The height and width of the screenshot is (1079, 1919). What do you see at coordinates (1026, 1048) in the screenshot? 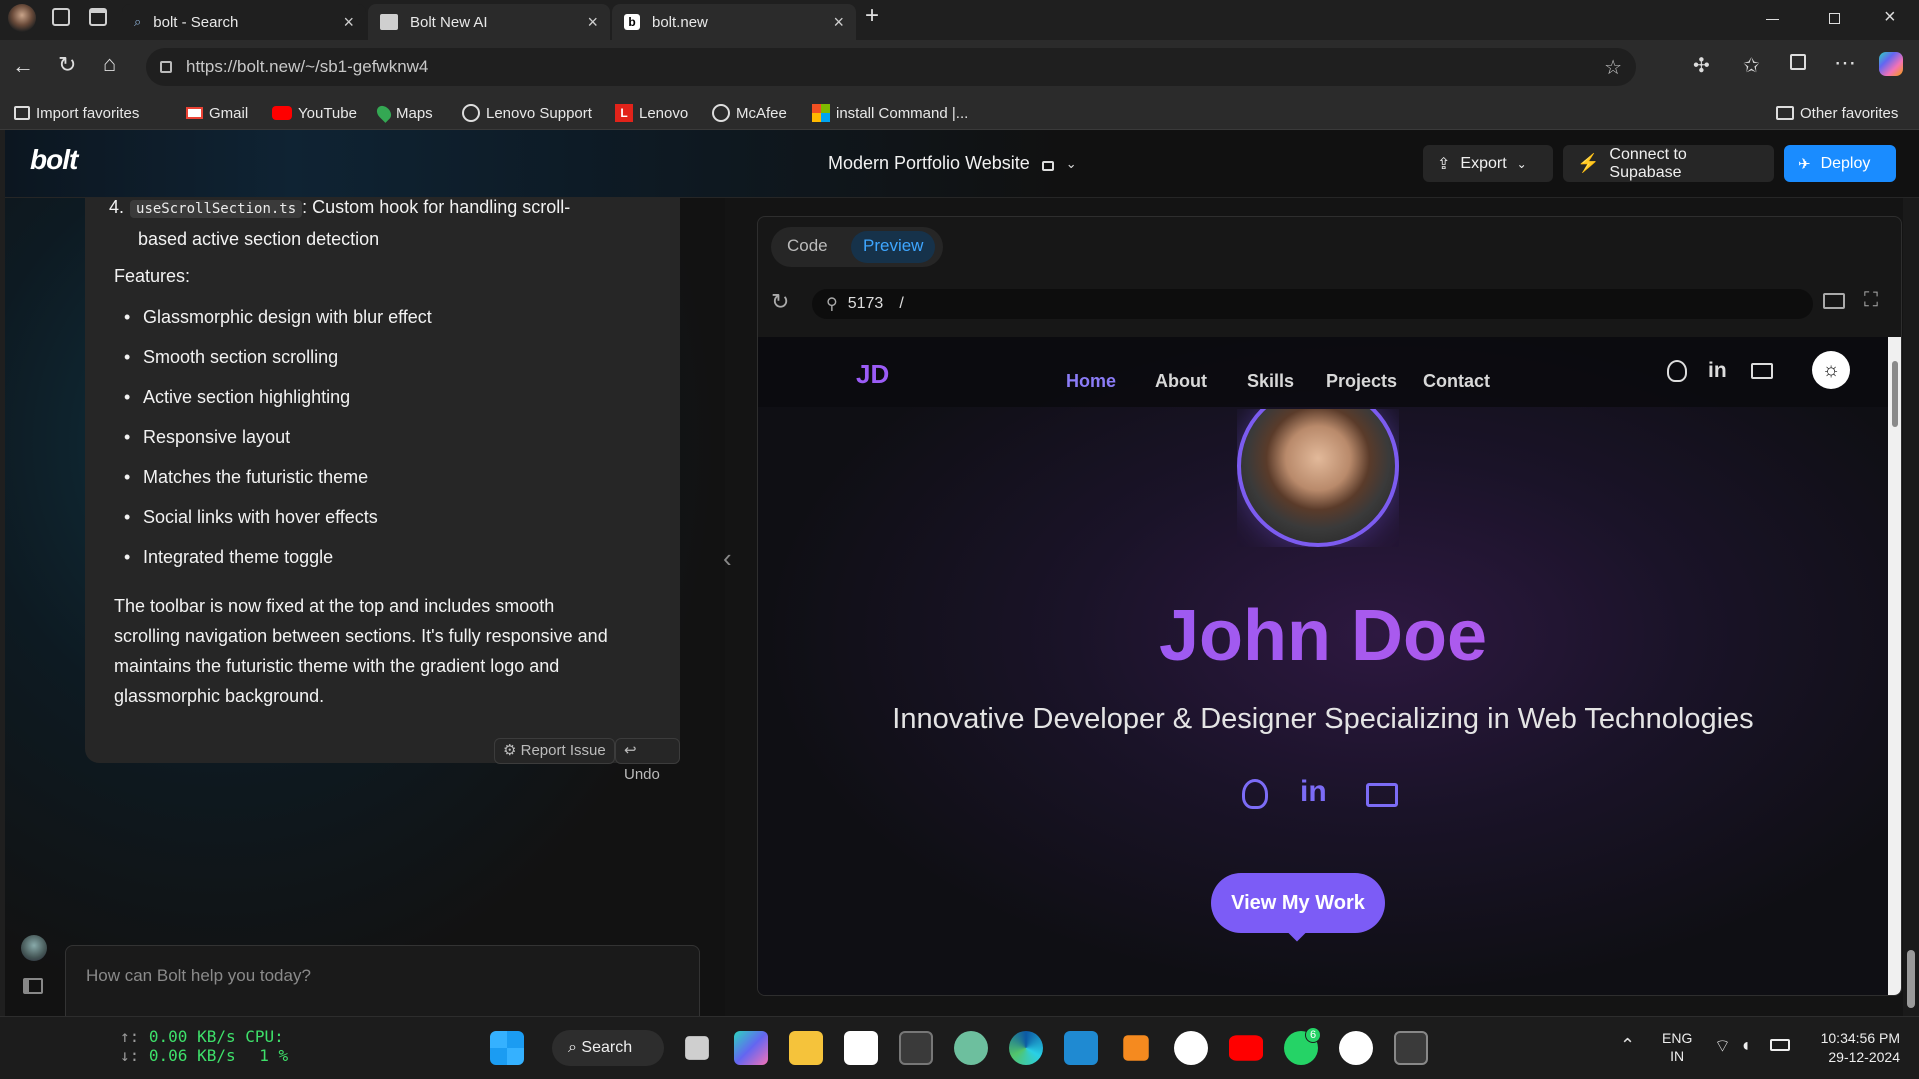
I see `edge-icon` at bounding box center [1026, 1048].